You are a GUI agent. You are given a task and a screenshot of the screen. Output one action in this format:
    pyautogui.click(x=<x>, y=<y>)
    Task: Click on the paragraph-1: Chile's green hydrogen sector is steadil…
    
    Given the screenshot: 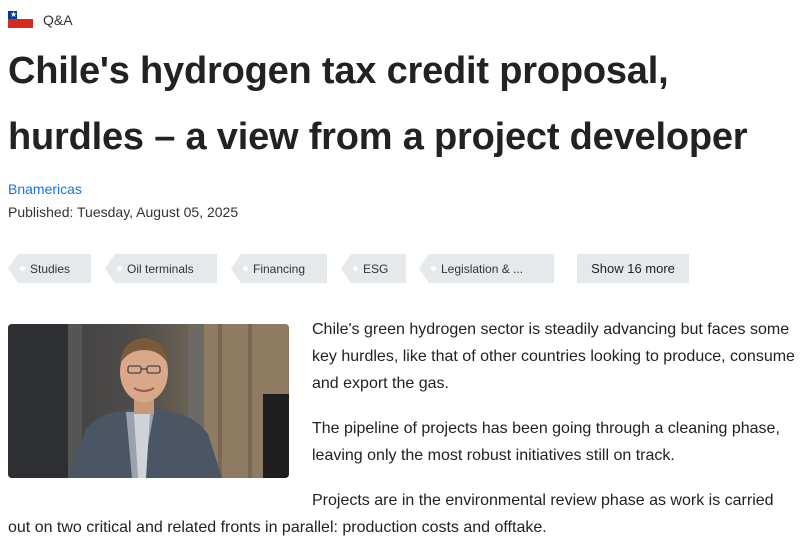 What is the action you would take?
    pyautogui.click(x=553, y=356)
    